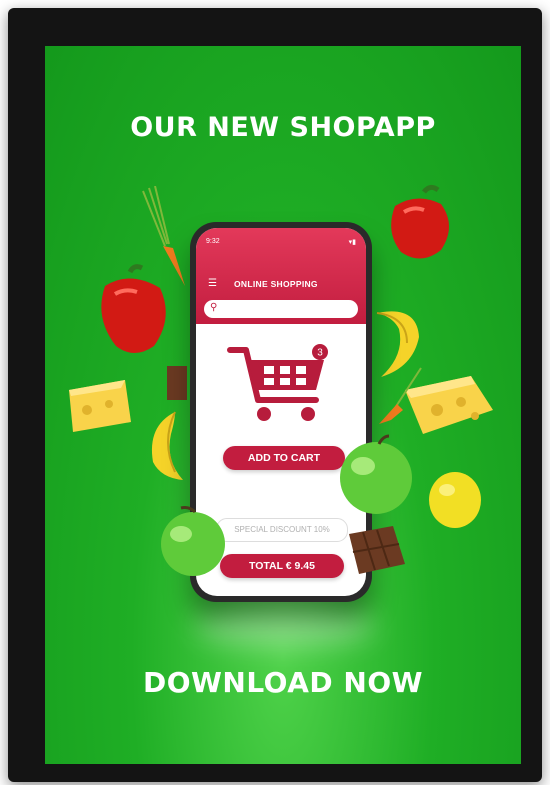  Describe the element at coordinates (213, 241) in the screenshot. I see `status-time: 9:32` at that location.